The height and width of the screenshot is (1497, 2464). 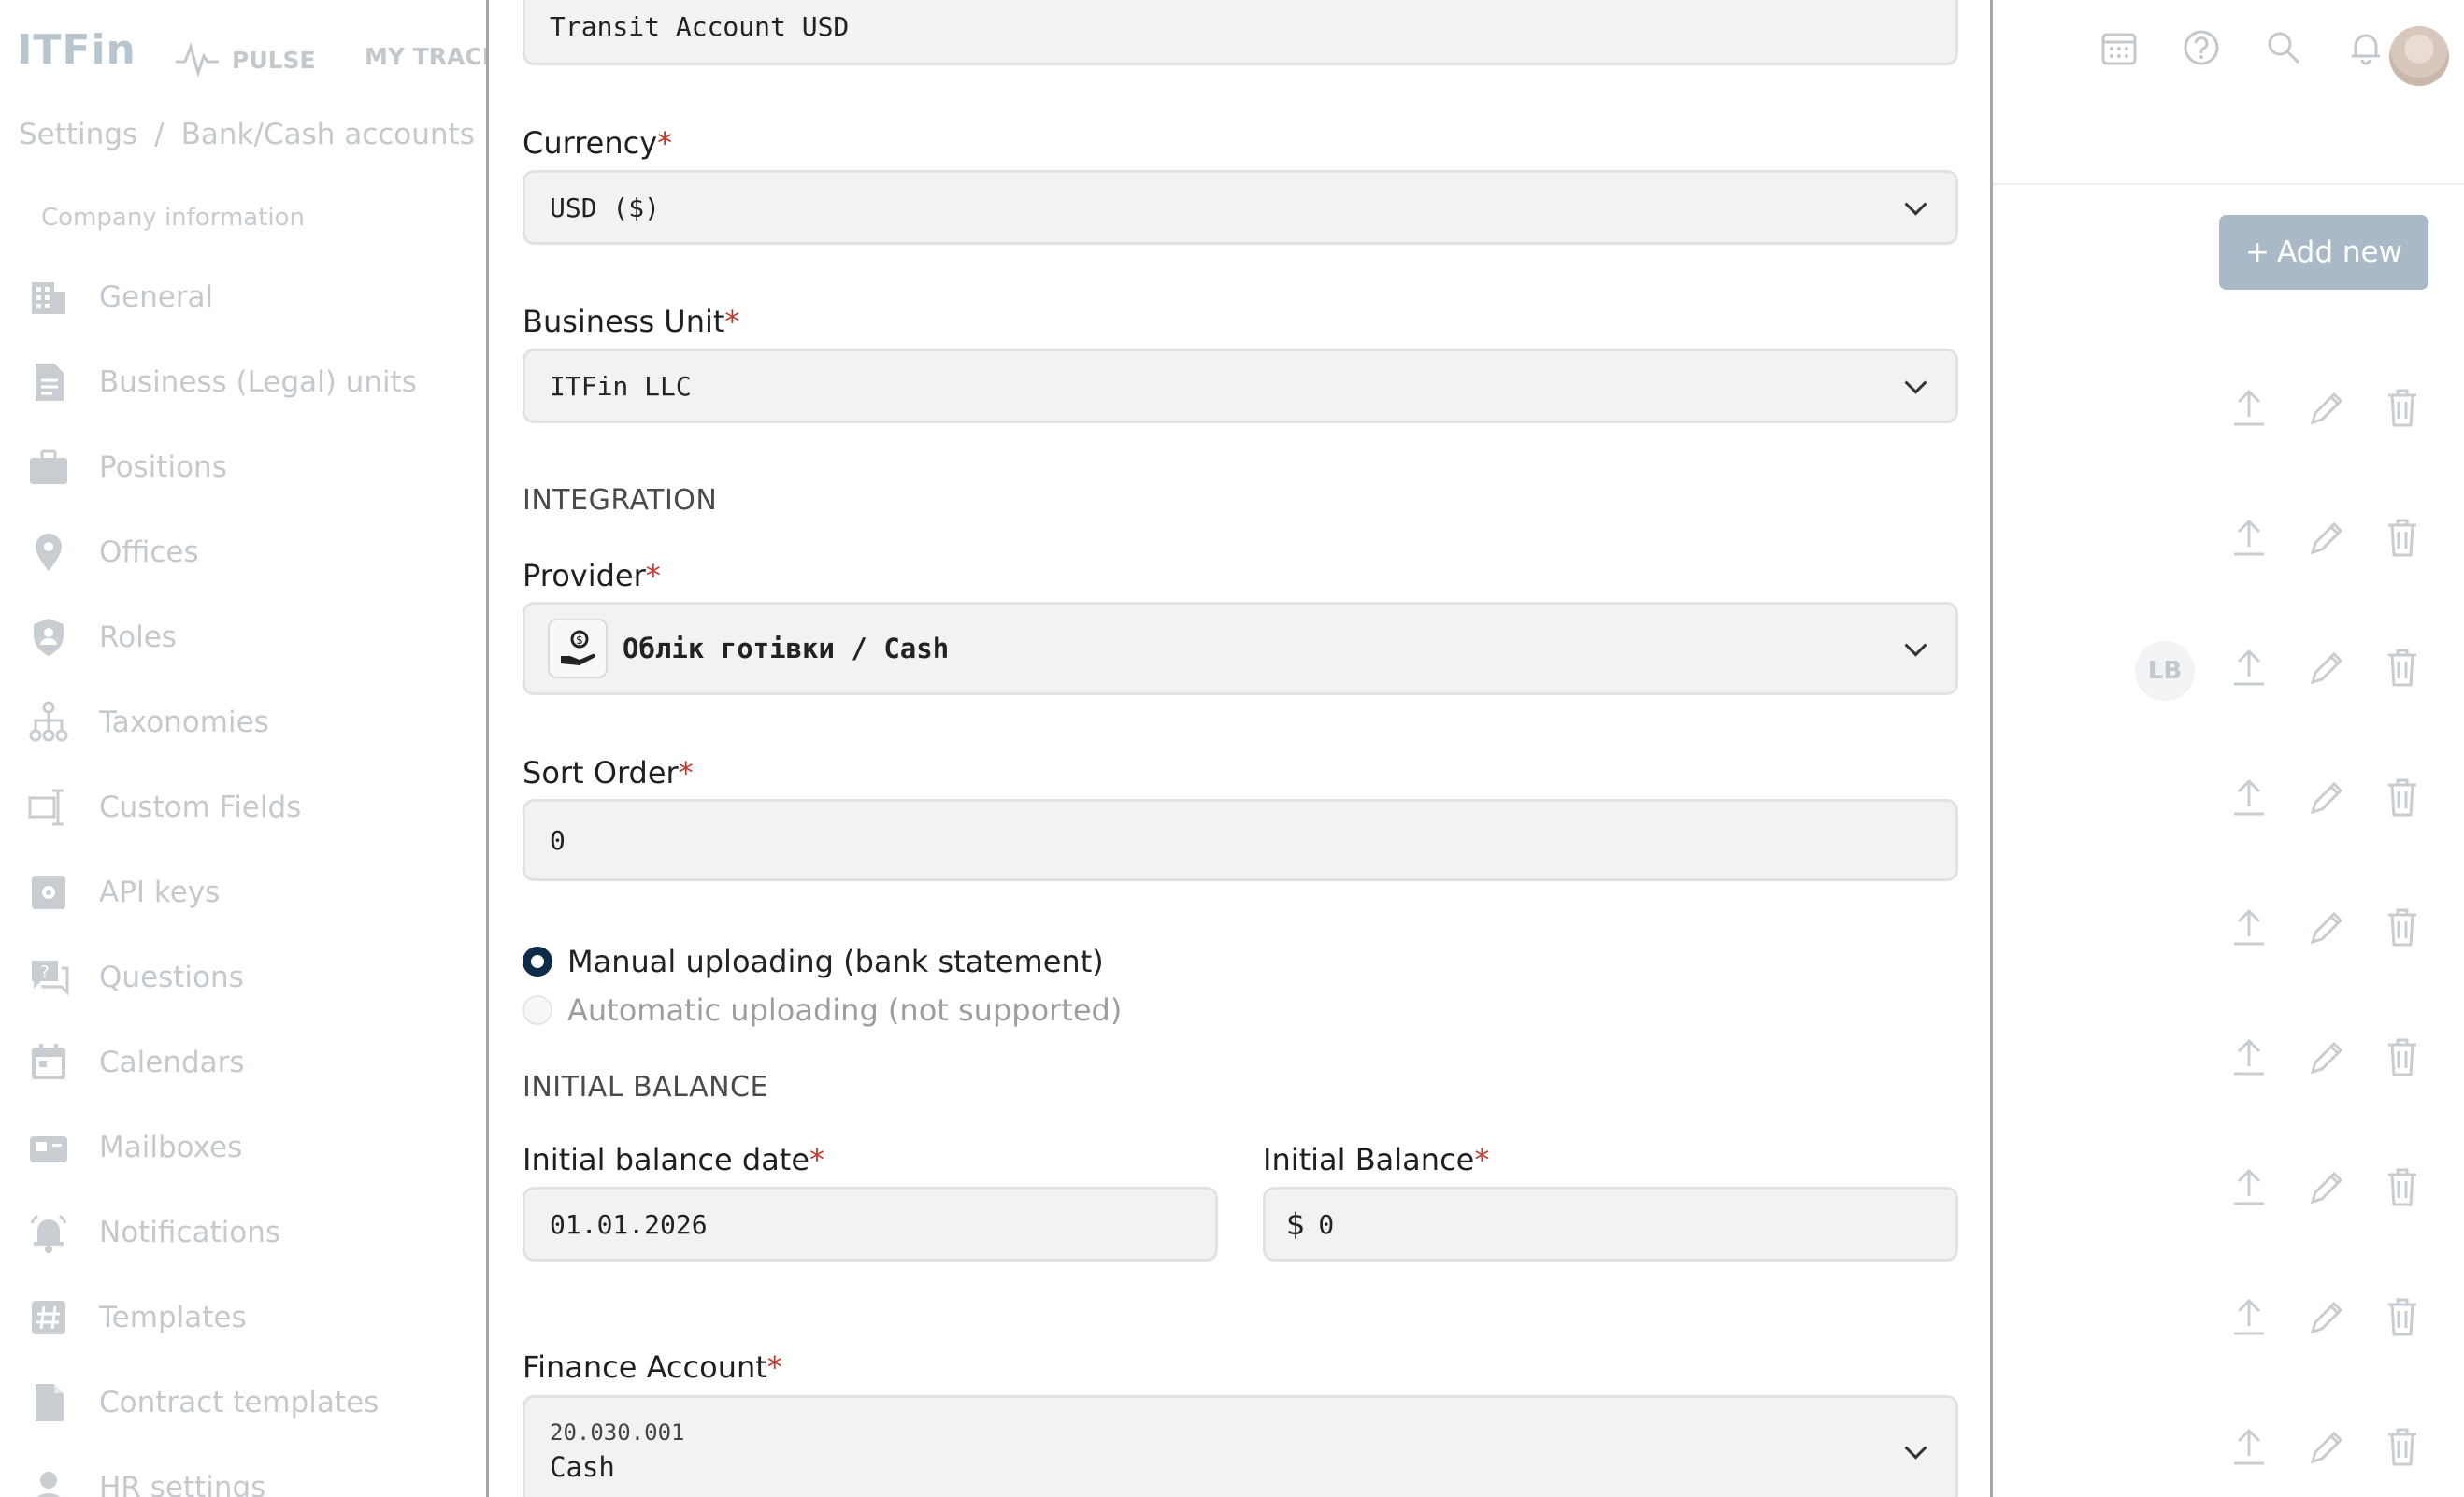 I want to click on sidebar-item-offices: Offices, so click(x=112, y=552).